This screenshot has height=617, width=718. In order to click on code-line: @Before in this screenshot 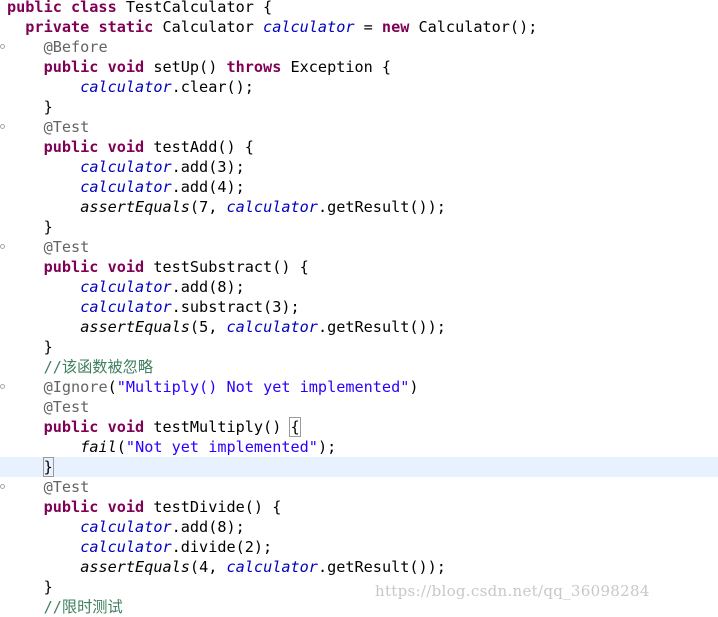, I will do `click(359, 47)`.